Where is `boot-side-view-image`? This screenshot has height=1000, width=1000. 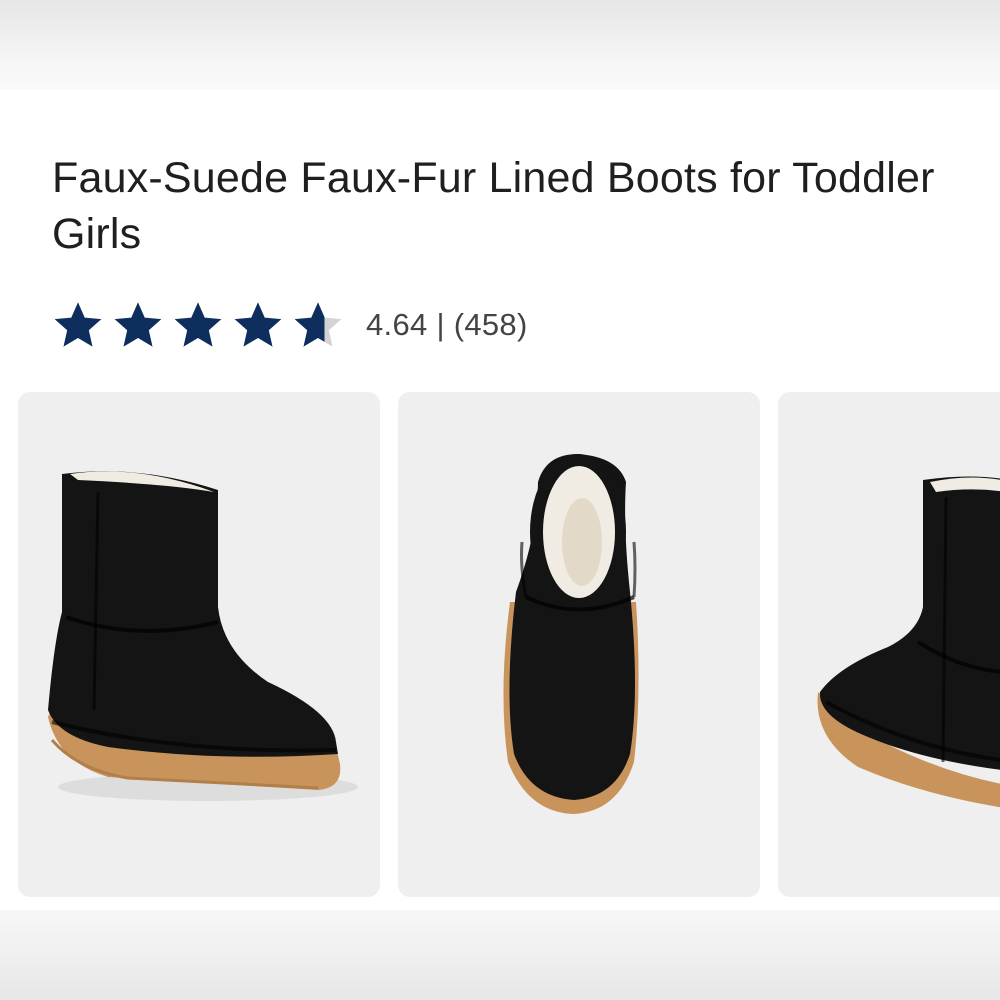 boot-side-view-image is located at coordinates (203, 636).